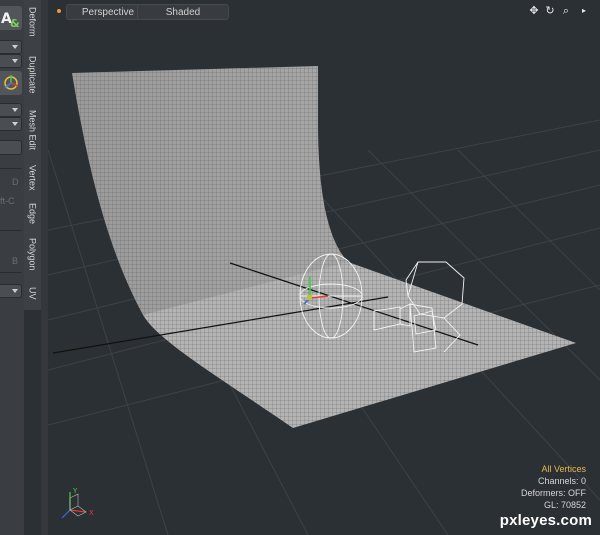  I want to click on panel-gutter, so click(44, 267).